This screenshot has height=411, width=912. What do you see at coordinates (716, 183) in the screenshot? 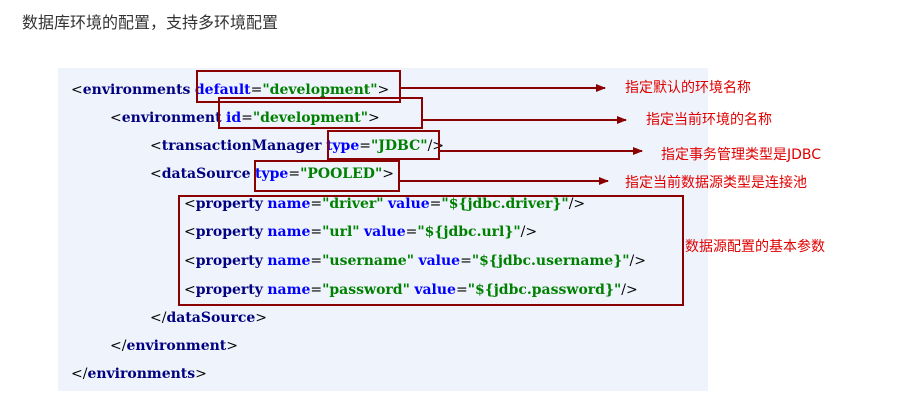
I see `annotation-datasource-type: 指定当前数据源类型是连接池` at bounding box center [716, 183].